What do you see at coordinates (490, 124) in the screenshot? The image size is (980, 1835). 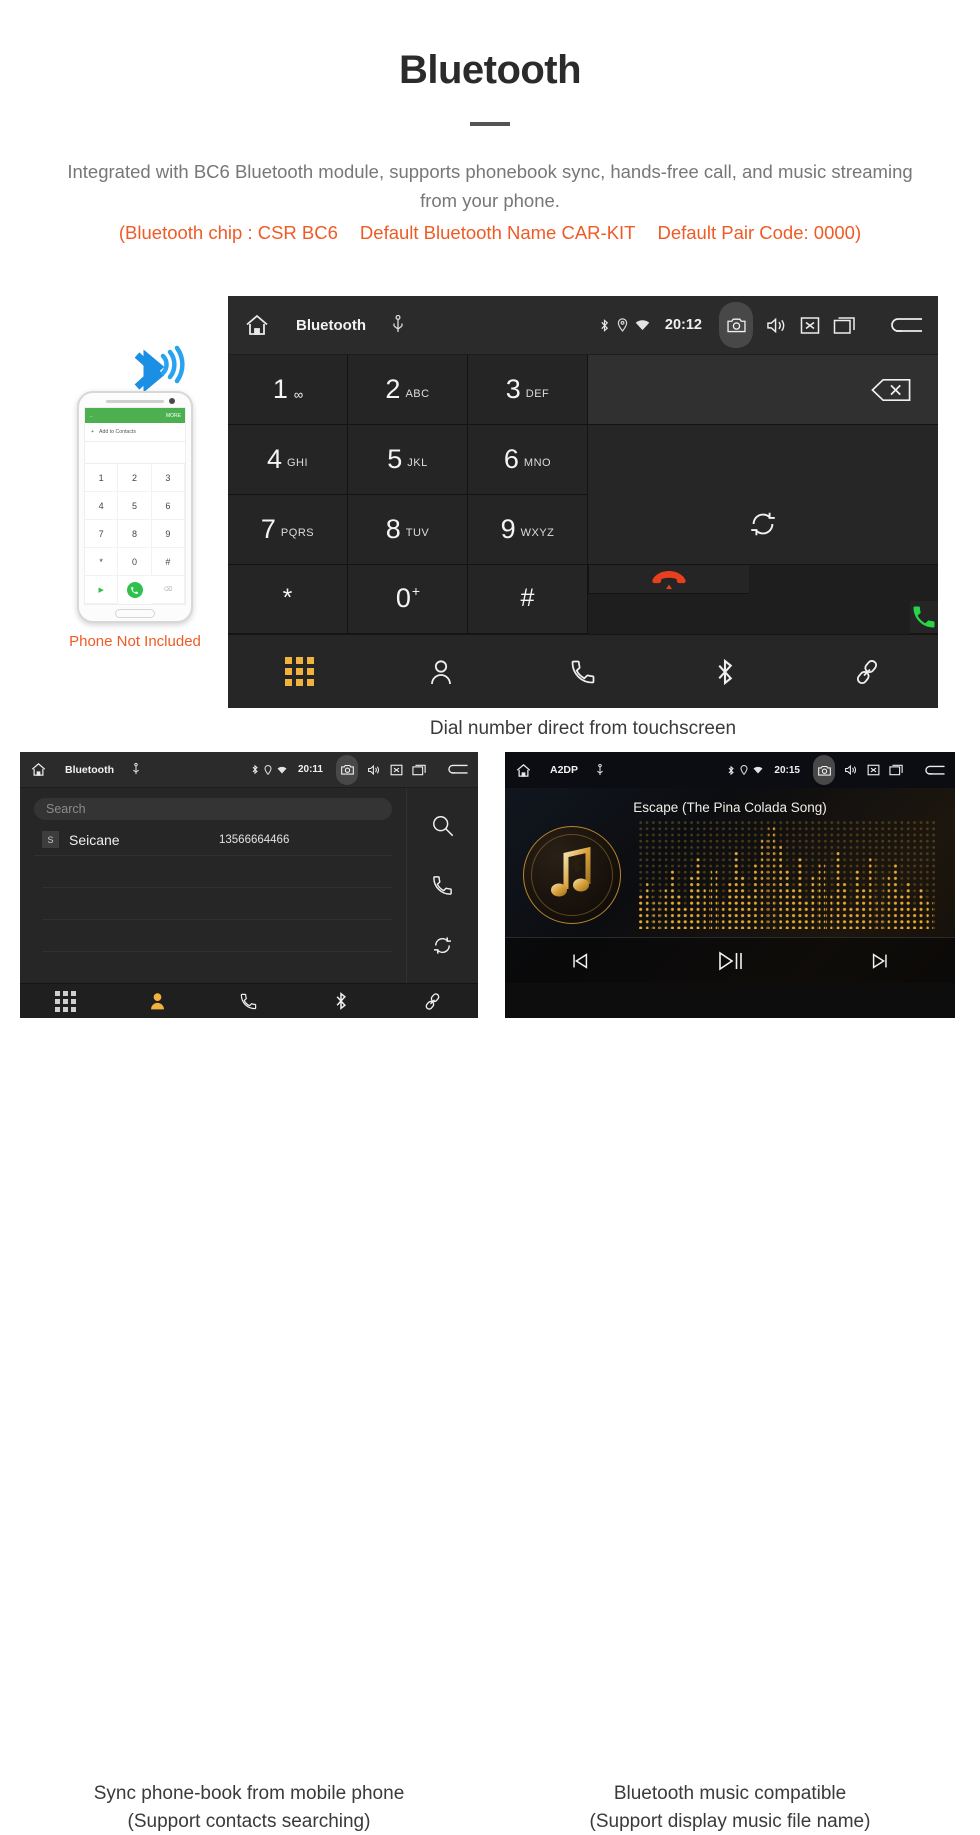 I see `title-divider` at bounding box center [490, 124].